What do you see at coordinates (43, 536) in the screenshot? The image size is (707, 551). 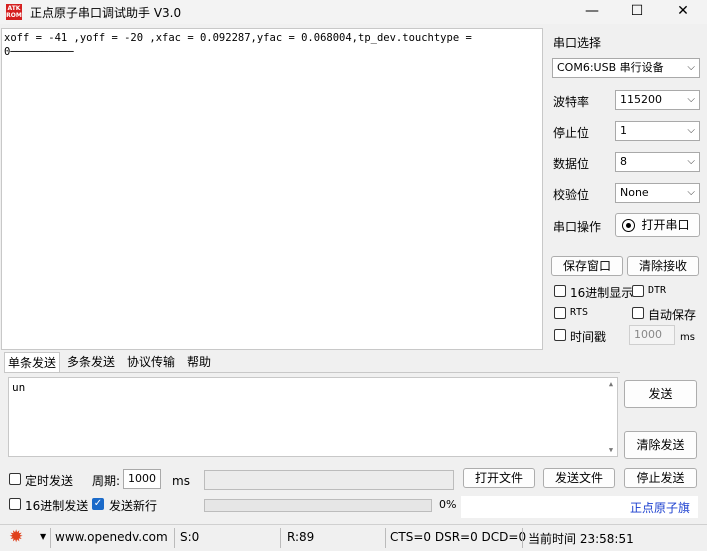 I see `caret-down-icon: ▼` at bounding box center [43, 536].